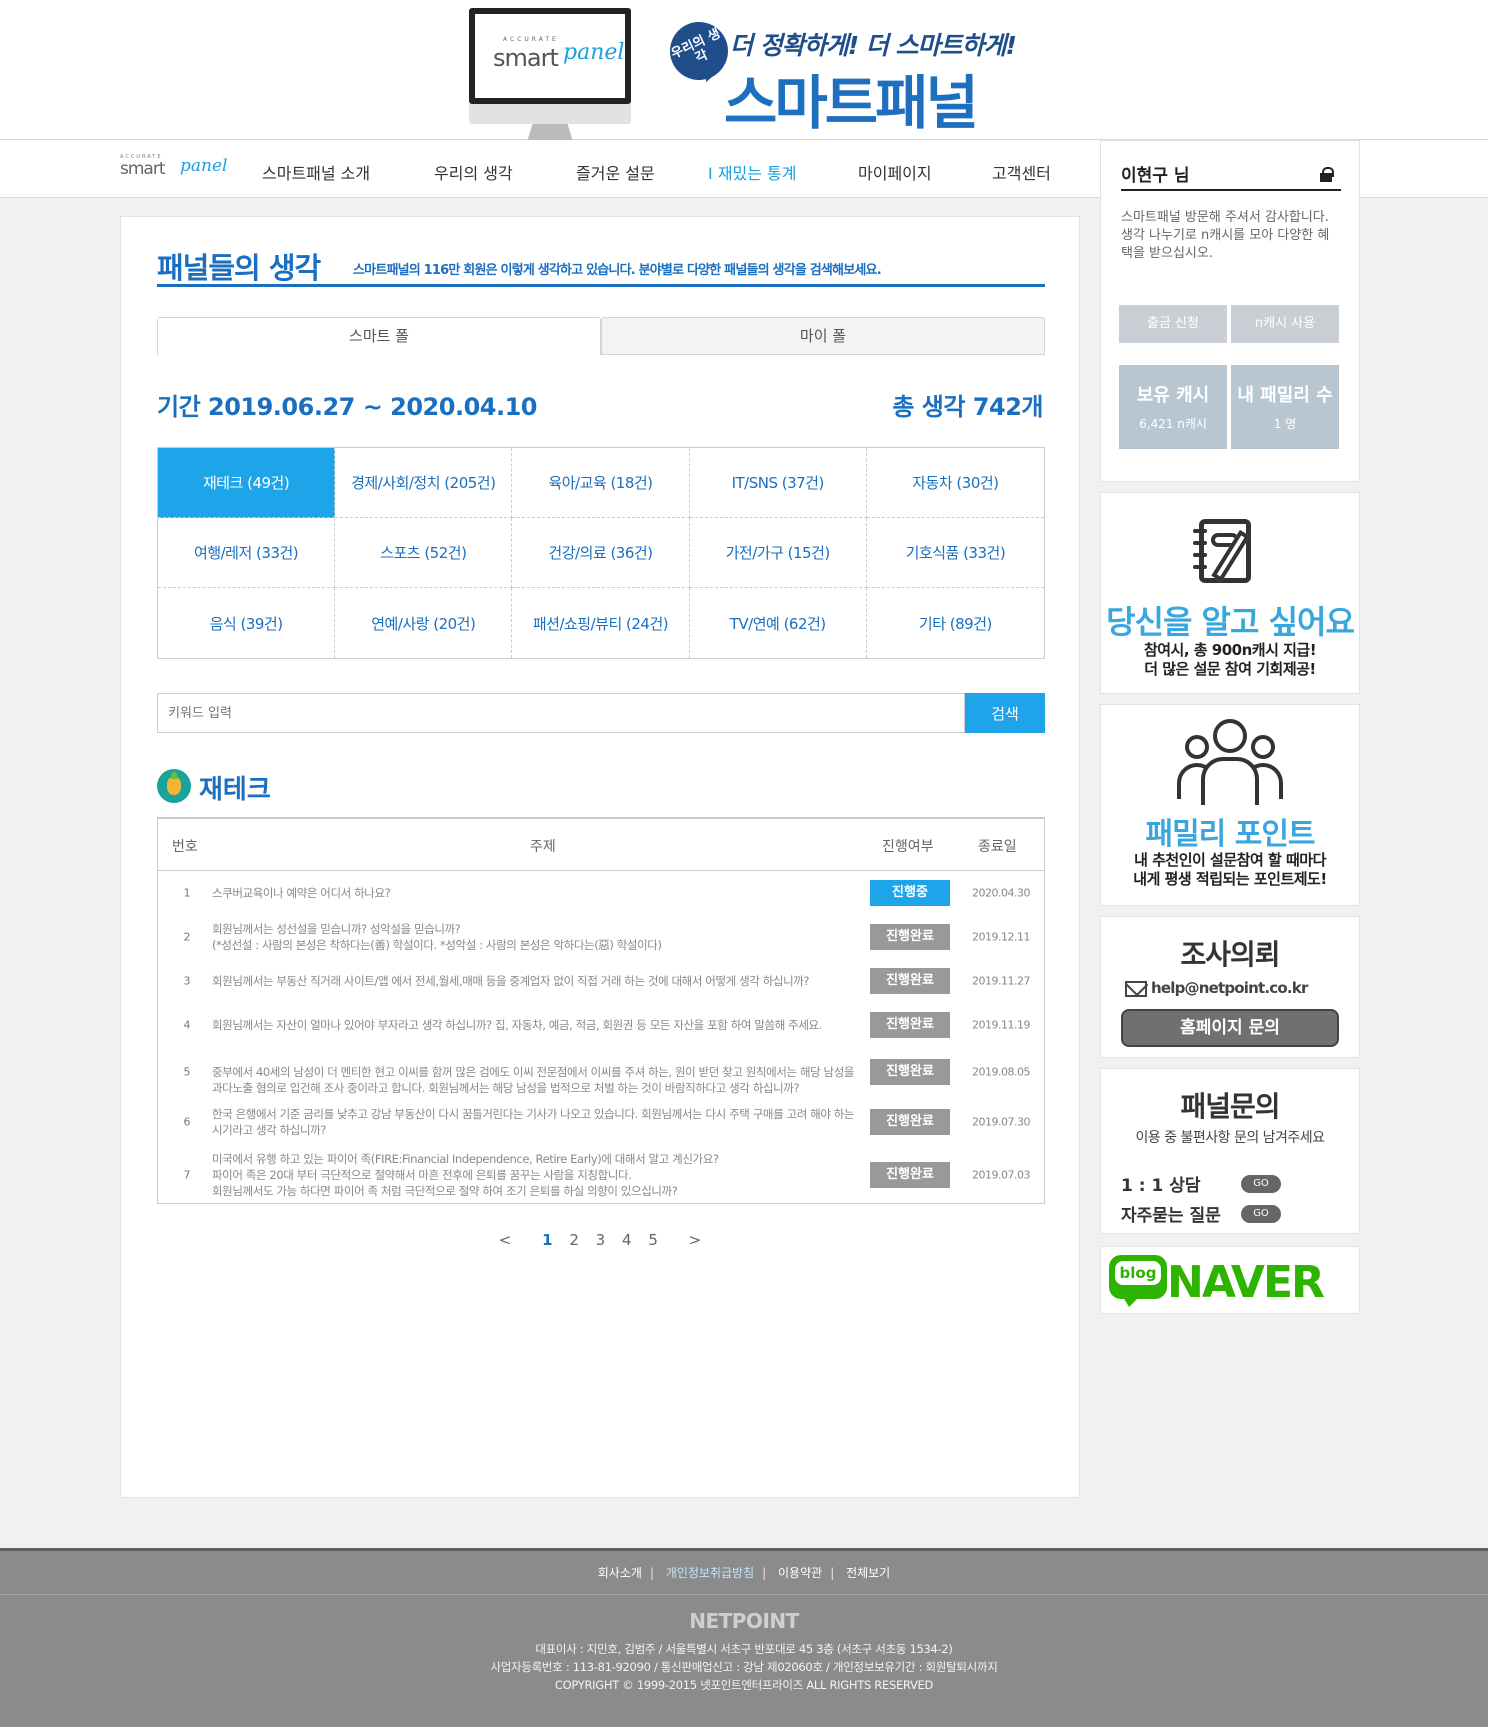 The width and height of the screenshot is (1488, 1727). What do you see at coordinates (1326, 174) in the screenshot?
I see `lock-icon` at bounding box center [1326, 174].